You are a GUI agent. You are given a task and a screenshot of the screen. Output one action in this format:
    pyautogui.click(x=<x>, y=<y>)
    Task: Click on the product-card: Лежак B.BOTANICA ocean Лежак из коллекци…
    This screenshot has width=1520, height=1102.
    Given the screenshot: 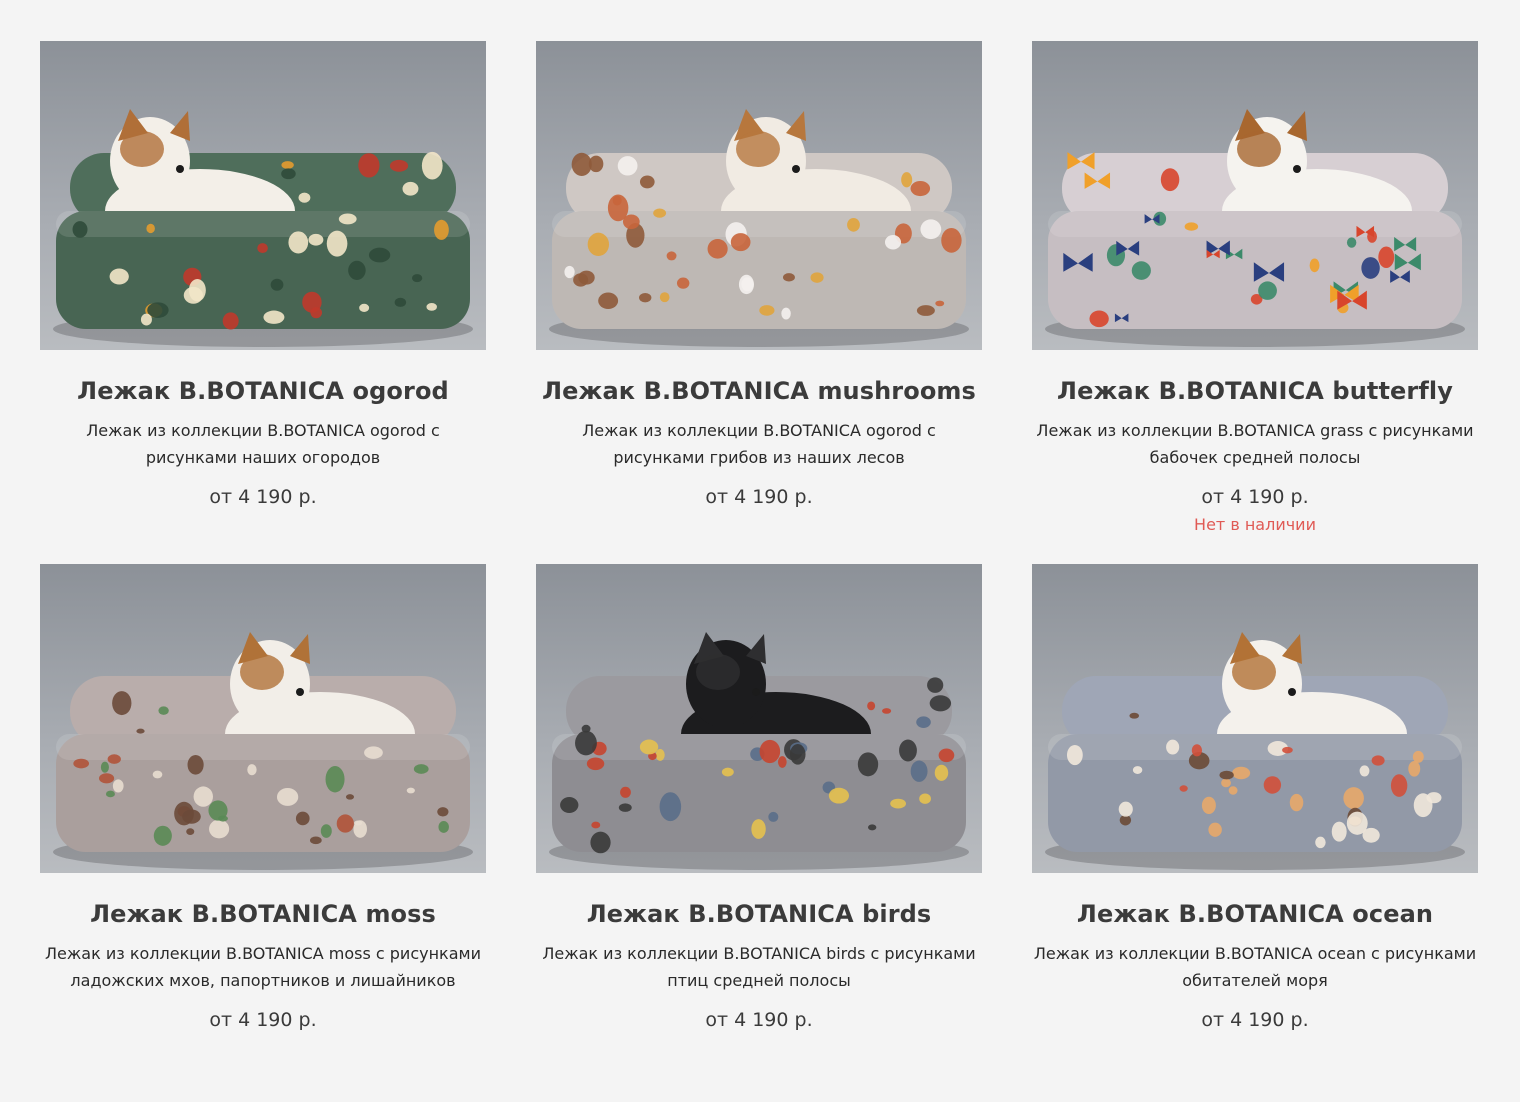 What is the action you would take?
    pyautogui.click(x=1255, y=814)
    